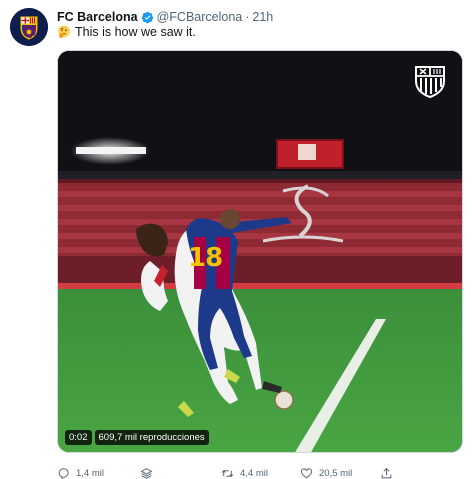 This screenshot has height=479, width=475. I want to click on account-name: FC Barcelona, so click(97, 17).